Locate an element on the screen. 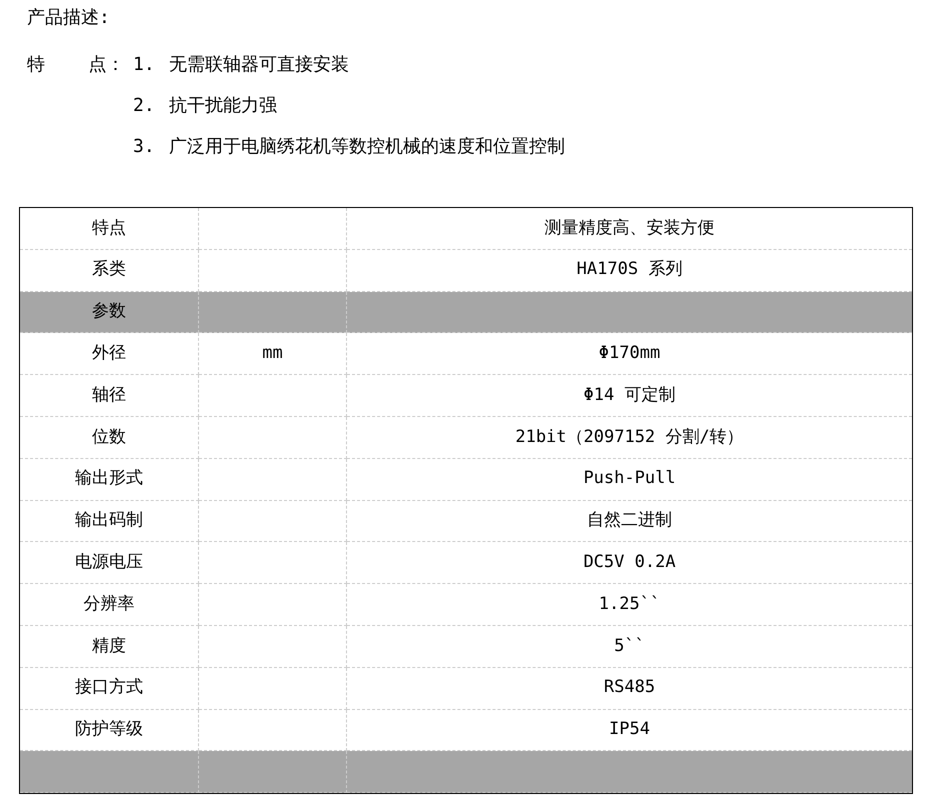  table-cell: 精度 is located at coordinates (109, 647).